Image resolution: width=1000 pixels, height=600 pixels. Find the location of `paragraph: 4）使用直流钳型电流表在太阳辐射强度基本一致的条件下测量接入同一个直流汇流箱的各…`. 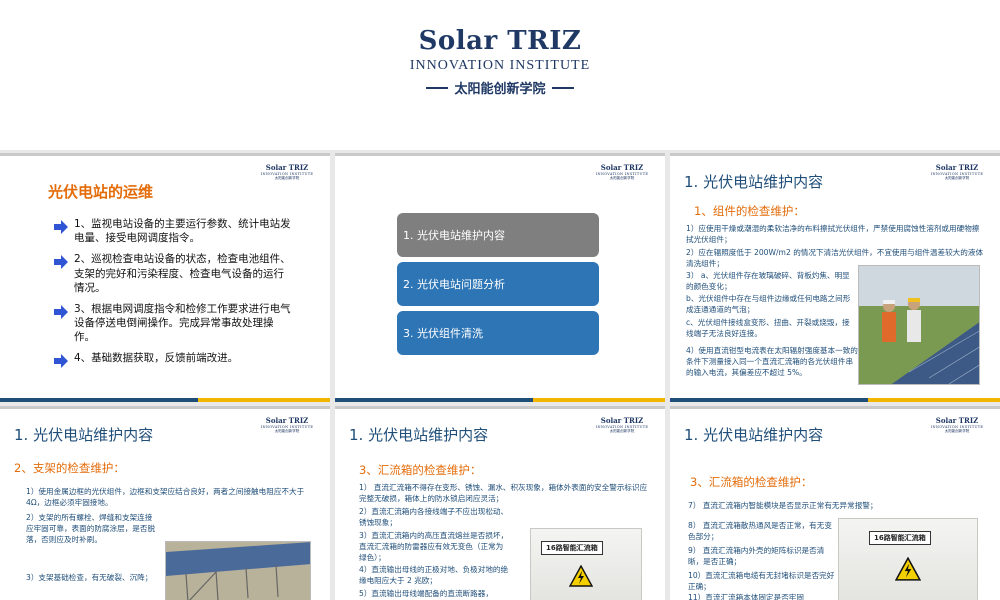

paragraph: 4）使用直流钳型电流表在太阳辐射强度基本一致的条件下测量接入同一个直流汇流箱的各… is located at coordinates (772, 361).